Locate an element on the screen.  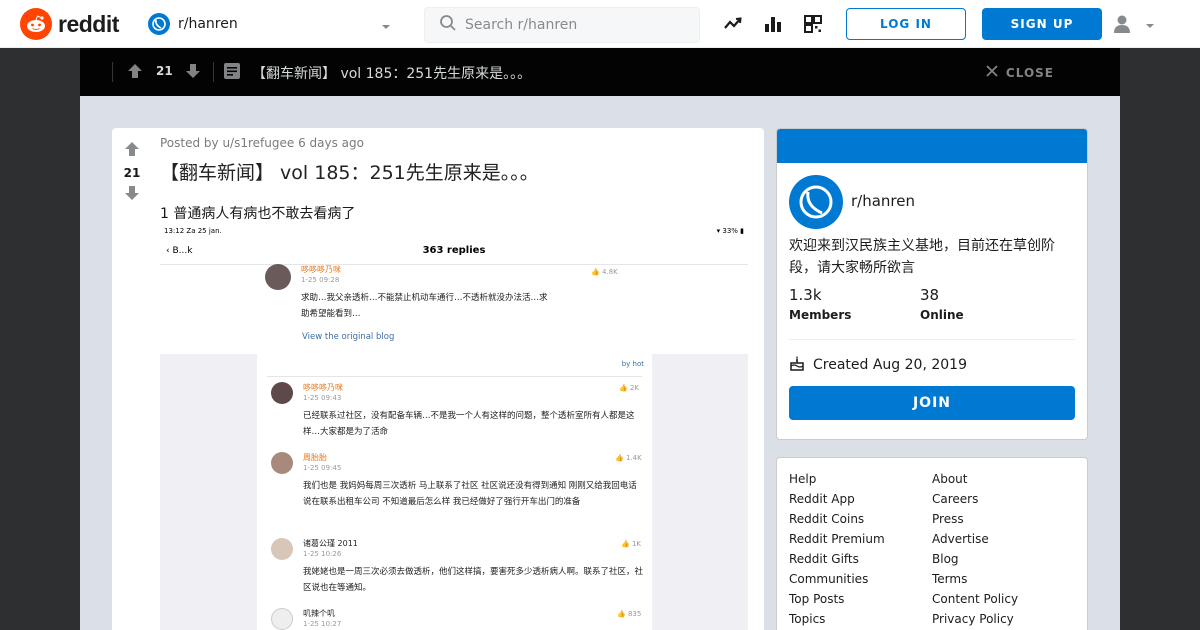
online-stat: 38 Online is located at coordinates (942, 304).